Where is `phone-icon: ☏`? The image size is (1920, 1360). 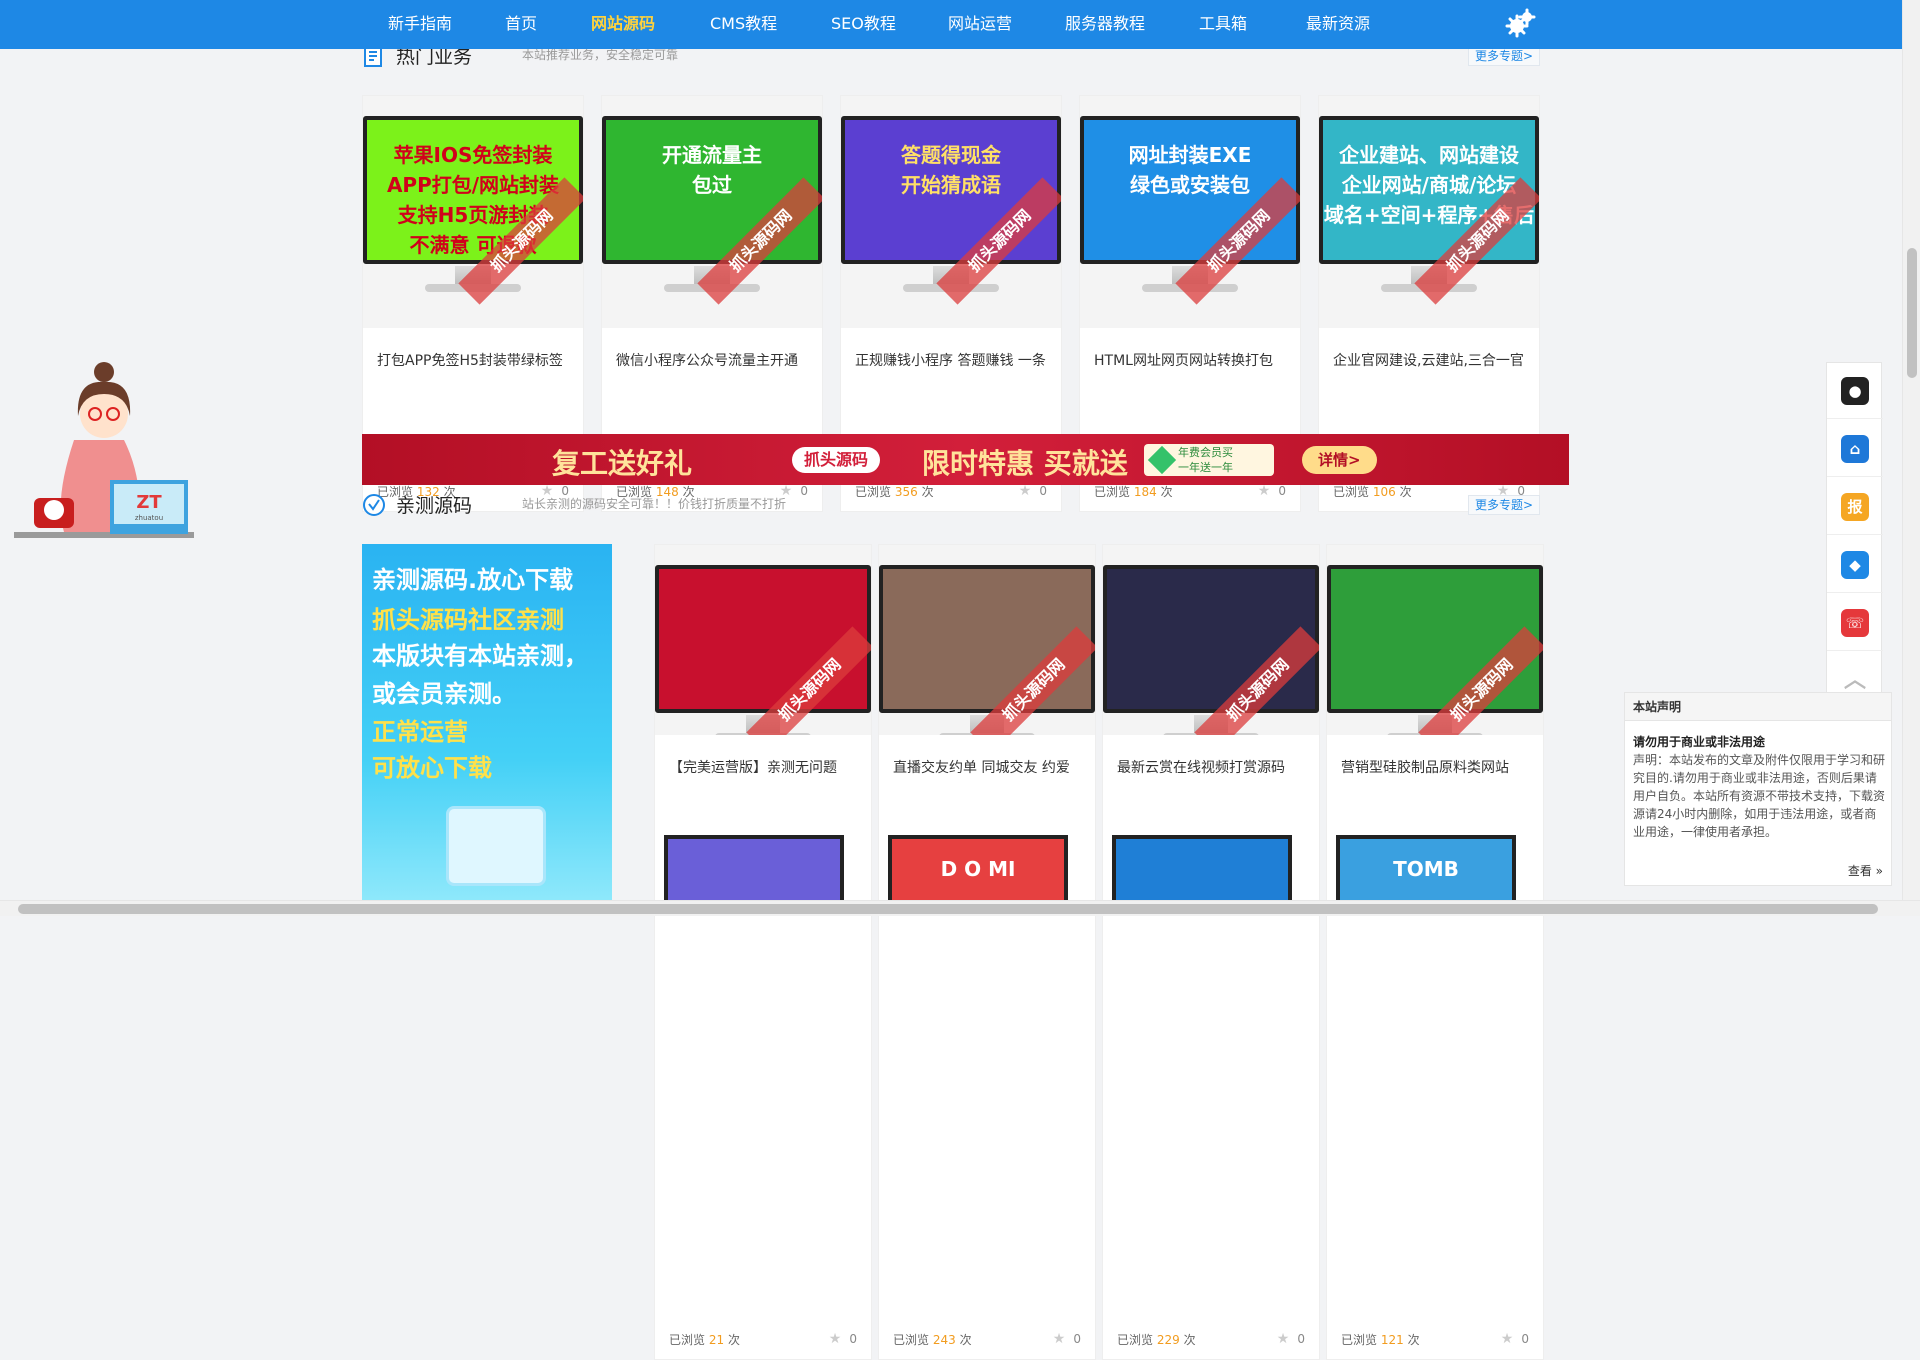 phone-icon: ☏ is located at coordinates (1855, 623).